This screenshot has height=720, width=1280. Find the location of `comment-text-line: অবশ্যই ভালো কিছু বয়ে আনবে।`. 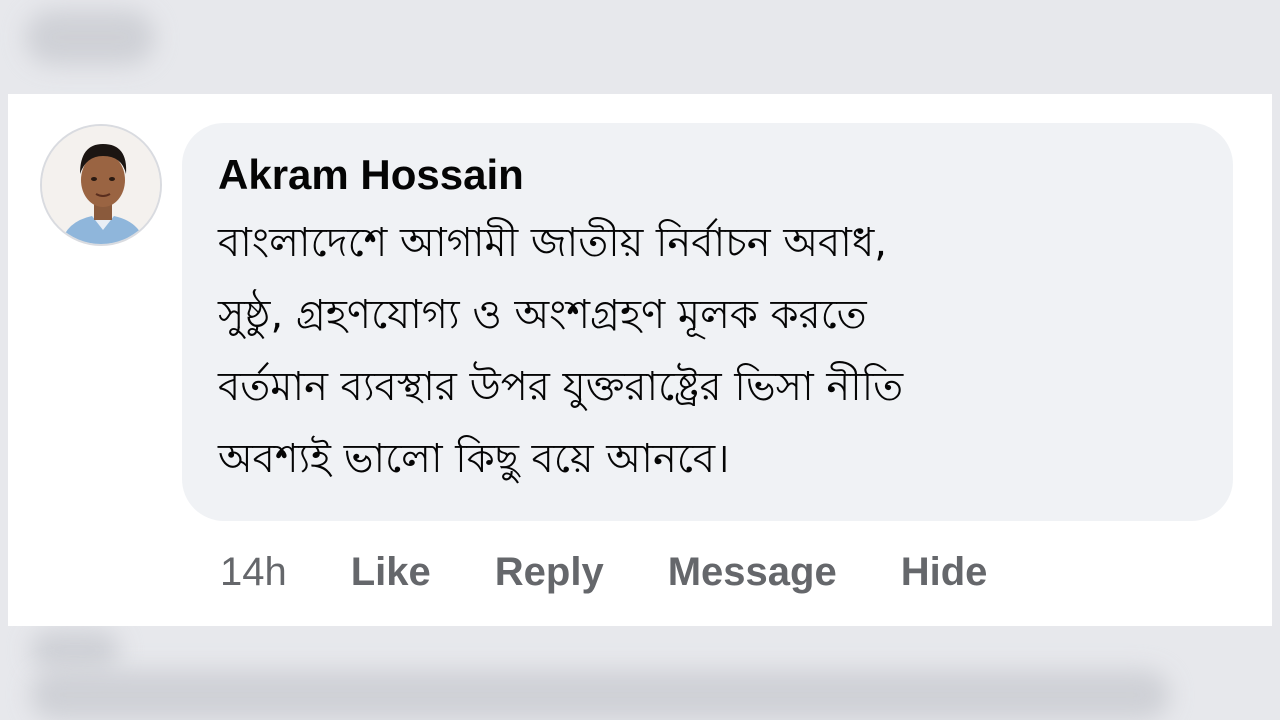

comment-text-line: অবশ্যই ভালো কিছু বয়ে আনবে। is located at coordinates (474, 459).